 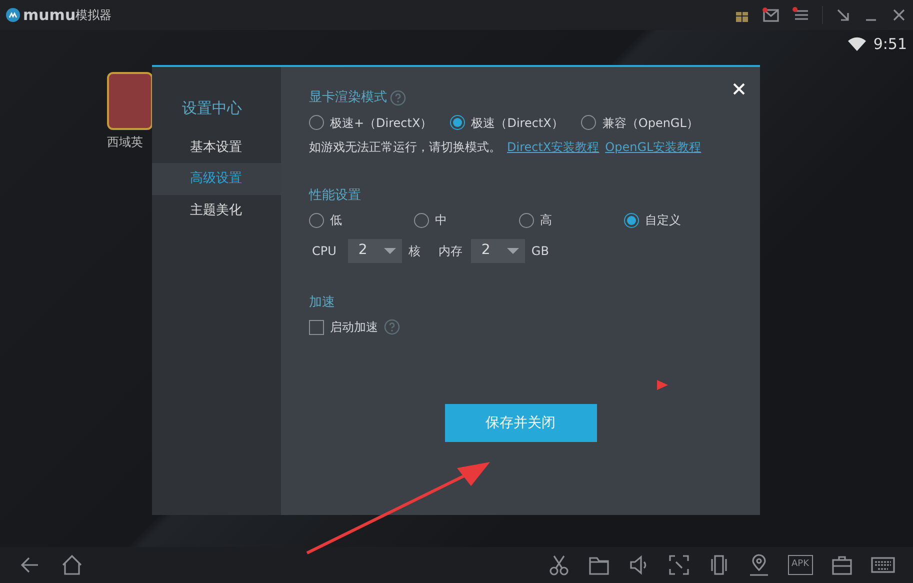 What do you see at coordinates (324, 251) in the screenshot?
I see `cpu-label: CPU` at bounding box center [324, 251].